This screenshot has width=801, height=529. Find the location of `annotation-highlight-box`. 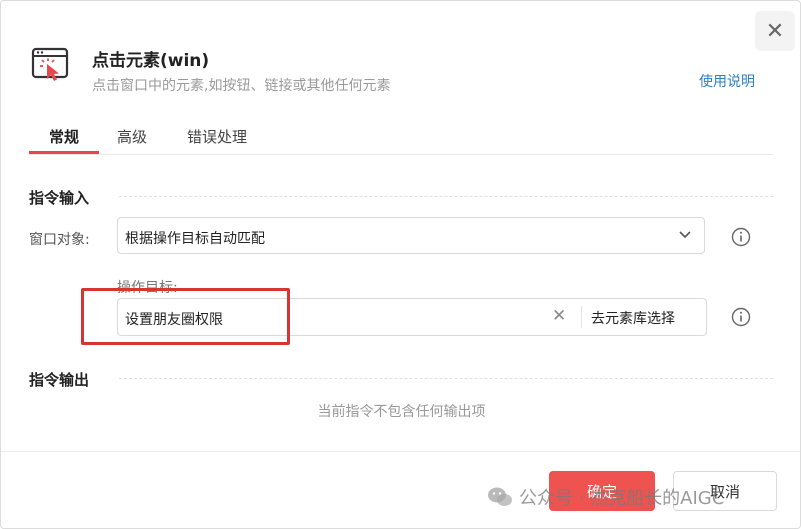

annotation-highlight-box is located at coordinates (185, 316).